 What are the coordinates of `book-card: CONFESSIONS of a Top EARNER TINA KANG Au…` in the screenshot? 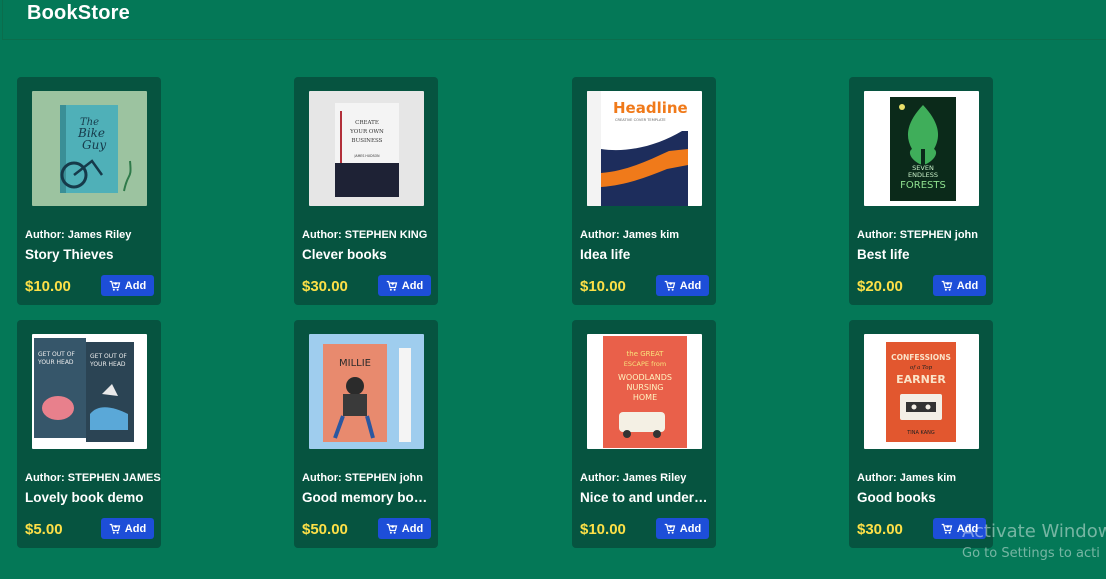 It's located at (921, 434).